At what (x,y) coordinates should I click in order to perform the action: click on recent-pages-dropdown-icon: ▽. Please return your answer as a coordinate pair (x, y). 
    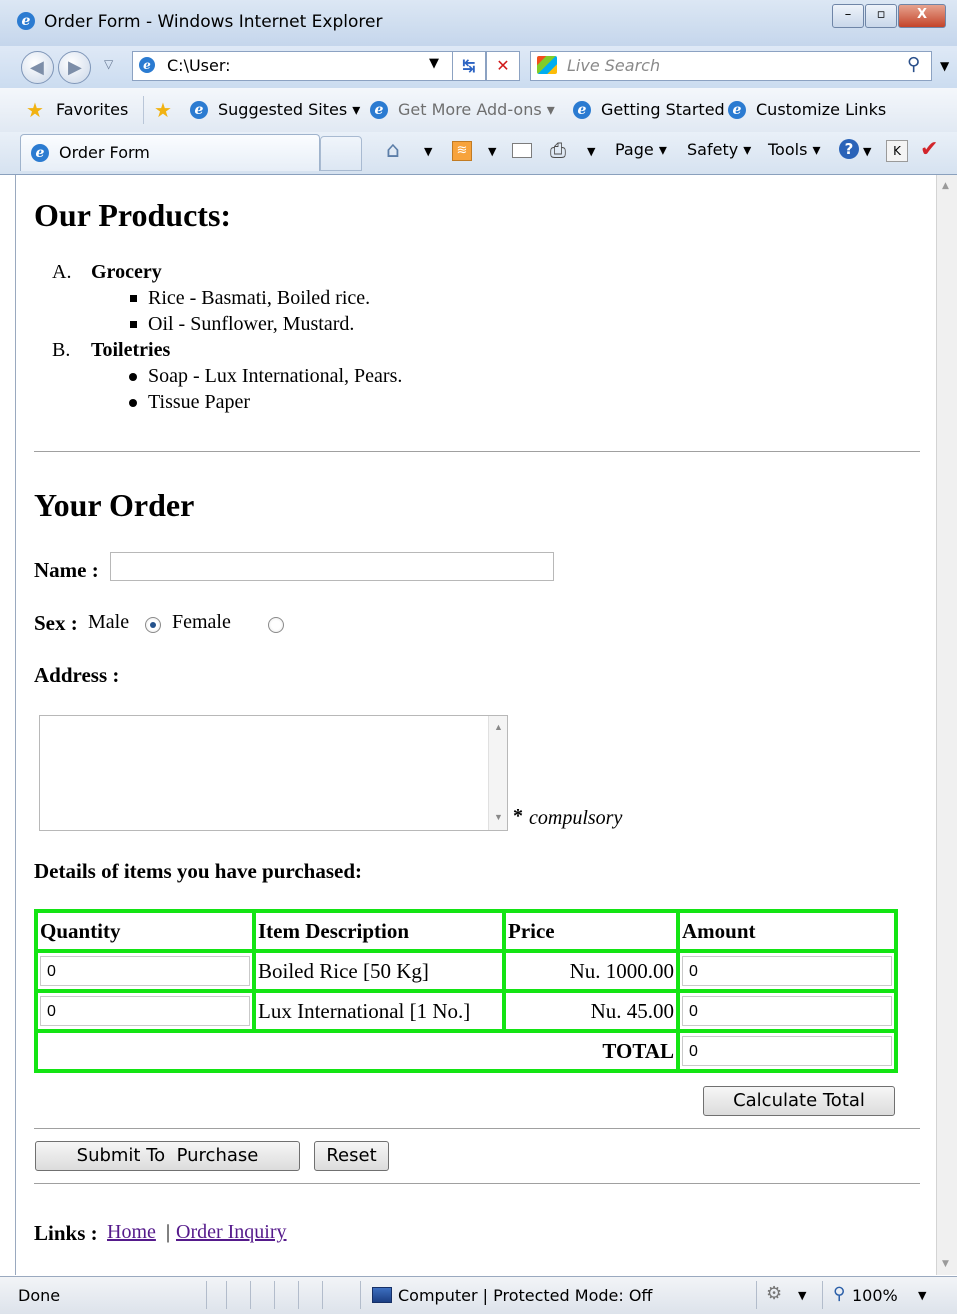
    Looking at the image, I should click on (108, 64).